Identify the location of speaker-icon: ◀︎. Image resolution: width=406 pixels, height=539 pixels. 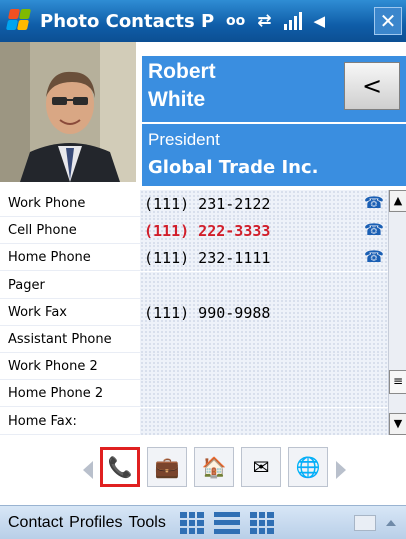
(320, 21).